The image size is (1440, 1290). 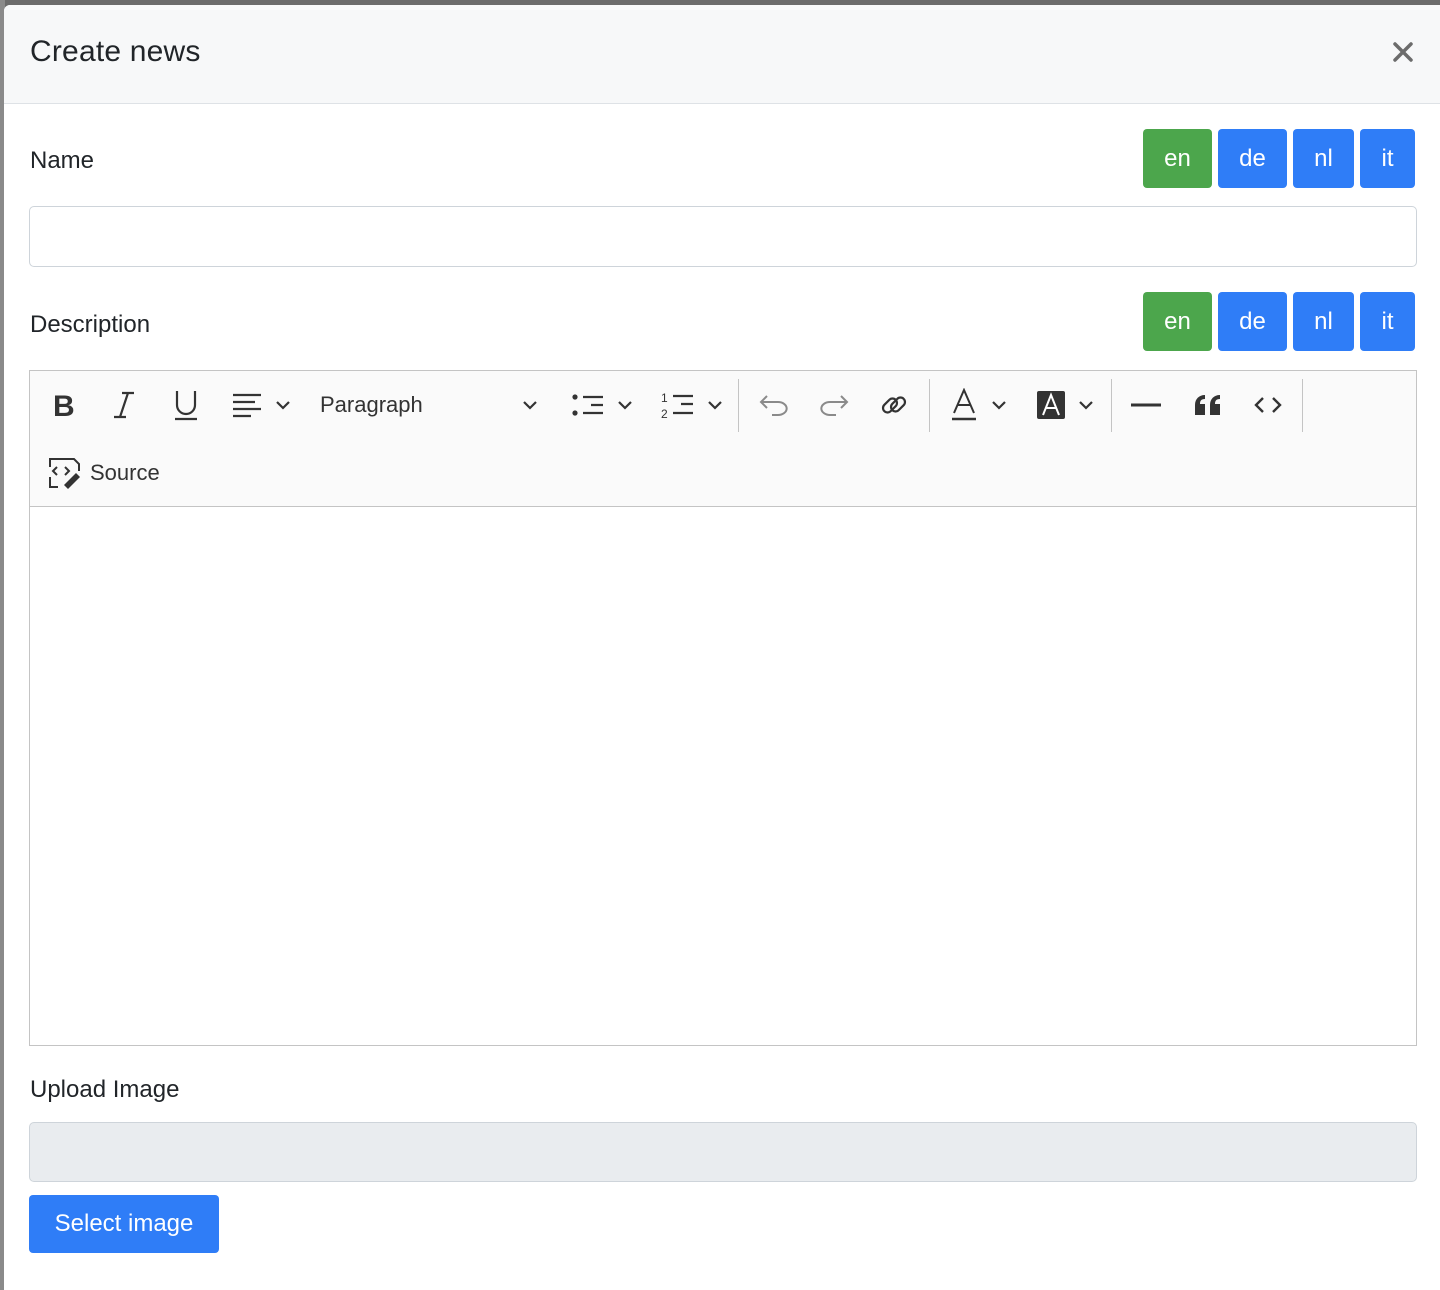 What do you see at coordinates (664, 413) in the screenshot?
I see `svg-text: 2` at bounding box center [664, 413].